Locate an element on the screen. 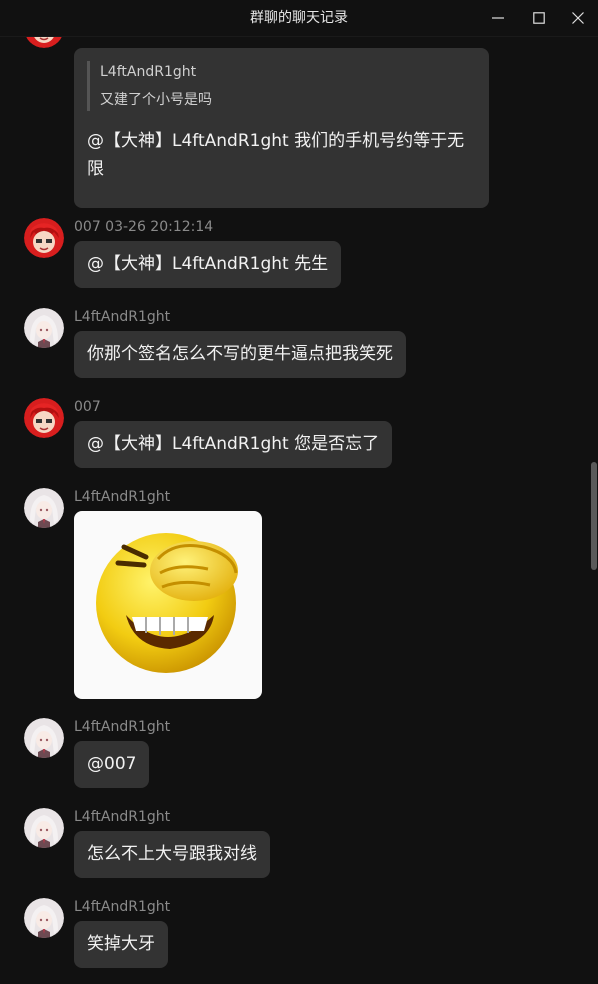 The width and height of the screenshot is (598, 984). quoted-text: 又建了个小号是吗 is located at coordinates (156, 100).